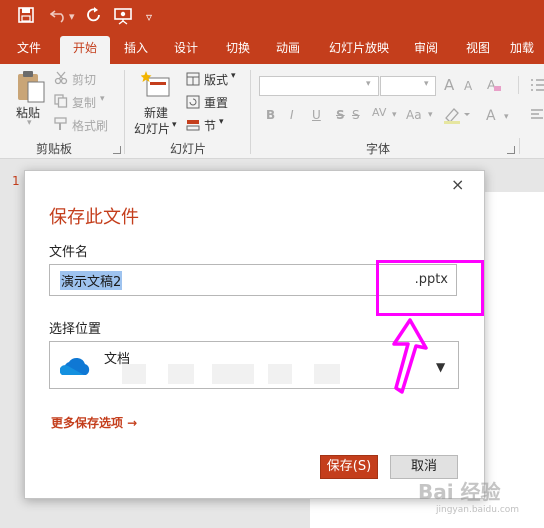  Describe the element at coordinates (478, 510) in the screenshot. I see `watermark-url: jingyan.baidu.com` at that location.